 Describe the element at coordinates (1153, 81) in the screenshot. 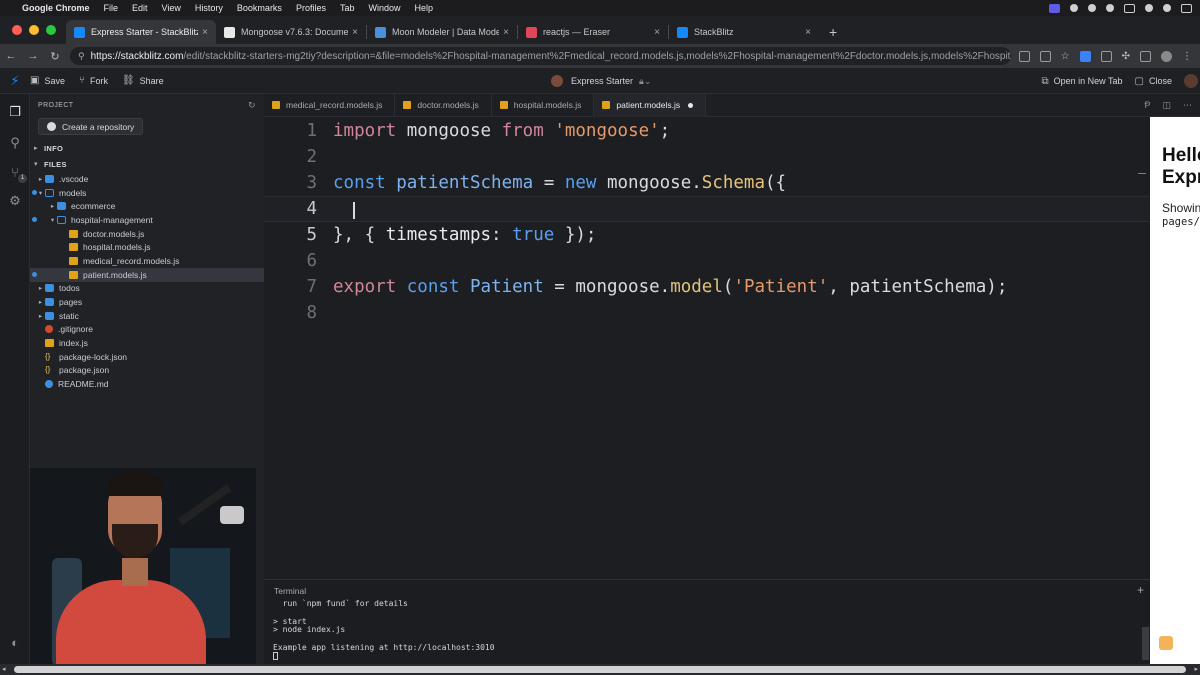

I see `close-preview-button: ▢ Close` at that location.